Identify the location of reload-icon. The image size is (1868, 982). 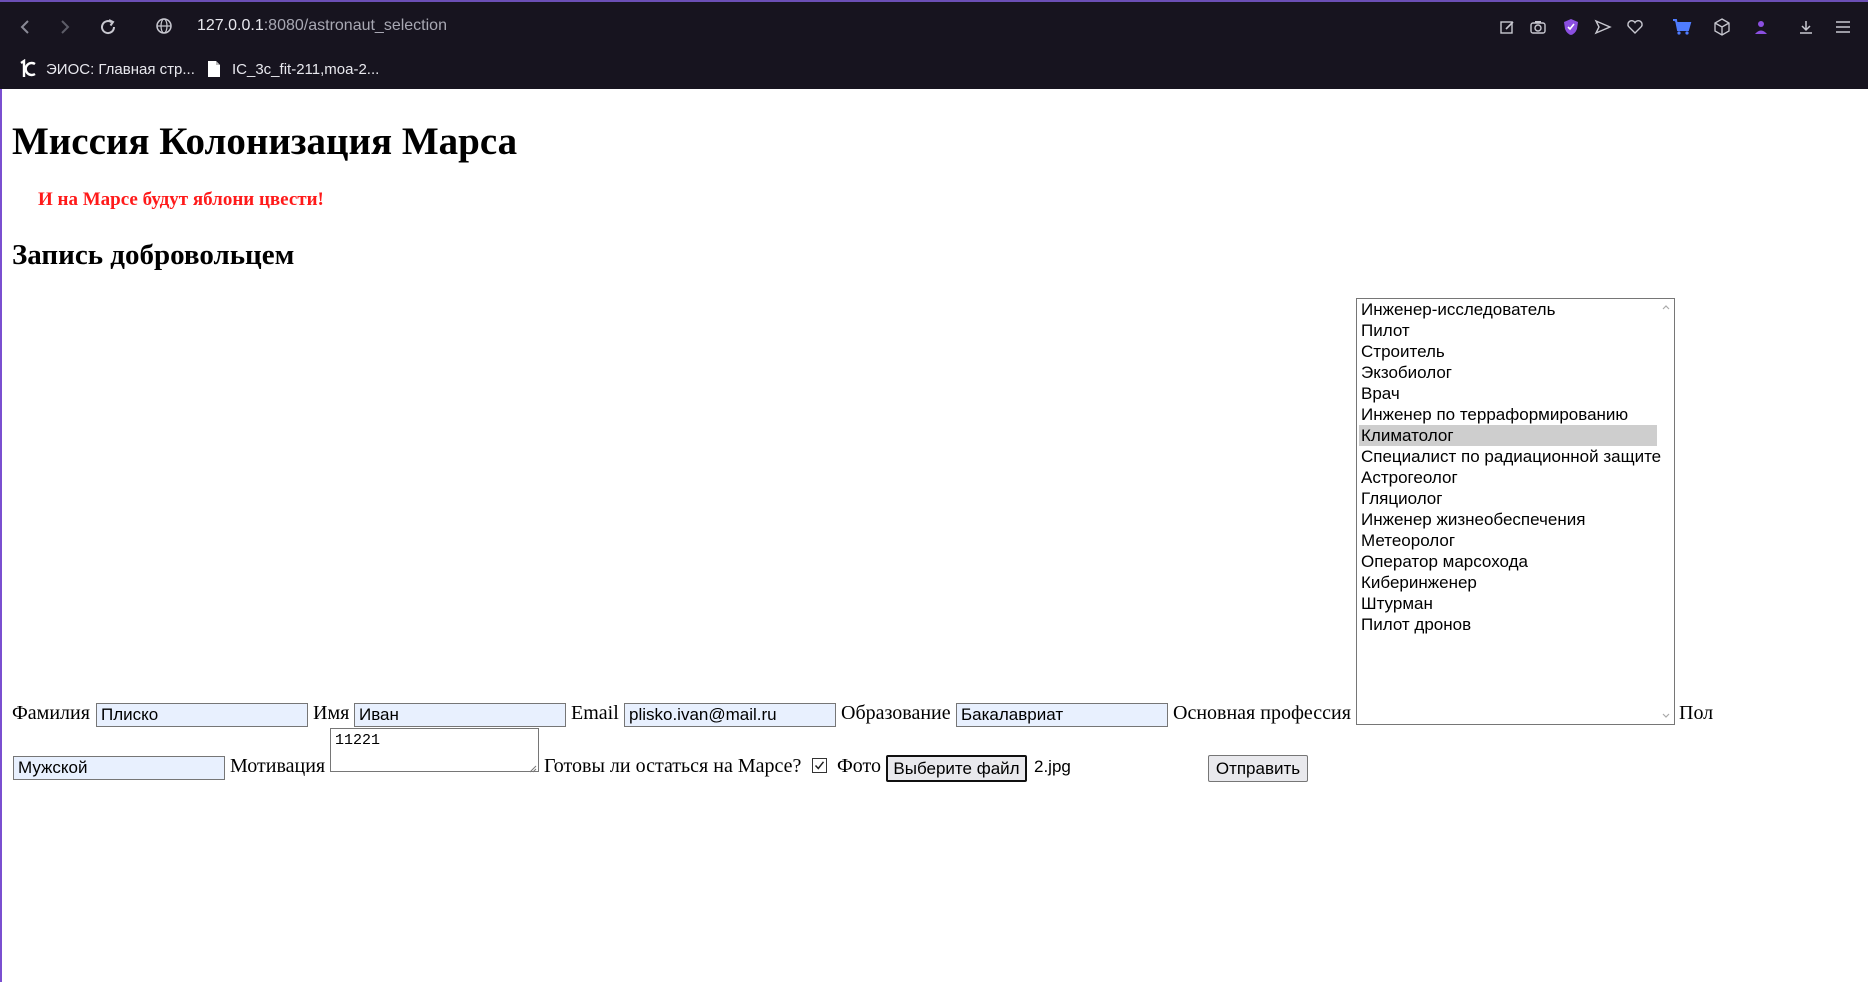
(108, 27).